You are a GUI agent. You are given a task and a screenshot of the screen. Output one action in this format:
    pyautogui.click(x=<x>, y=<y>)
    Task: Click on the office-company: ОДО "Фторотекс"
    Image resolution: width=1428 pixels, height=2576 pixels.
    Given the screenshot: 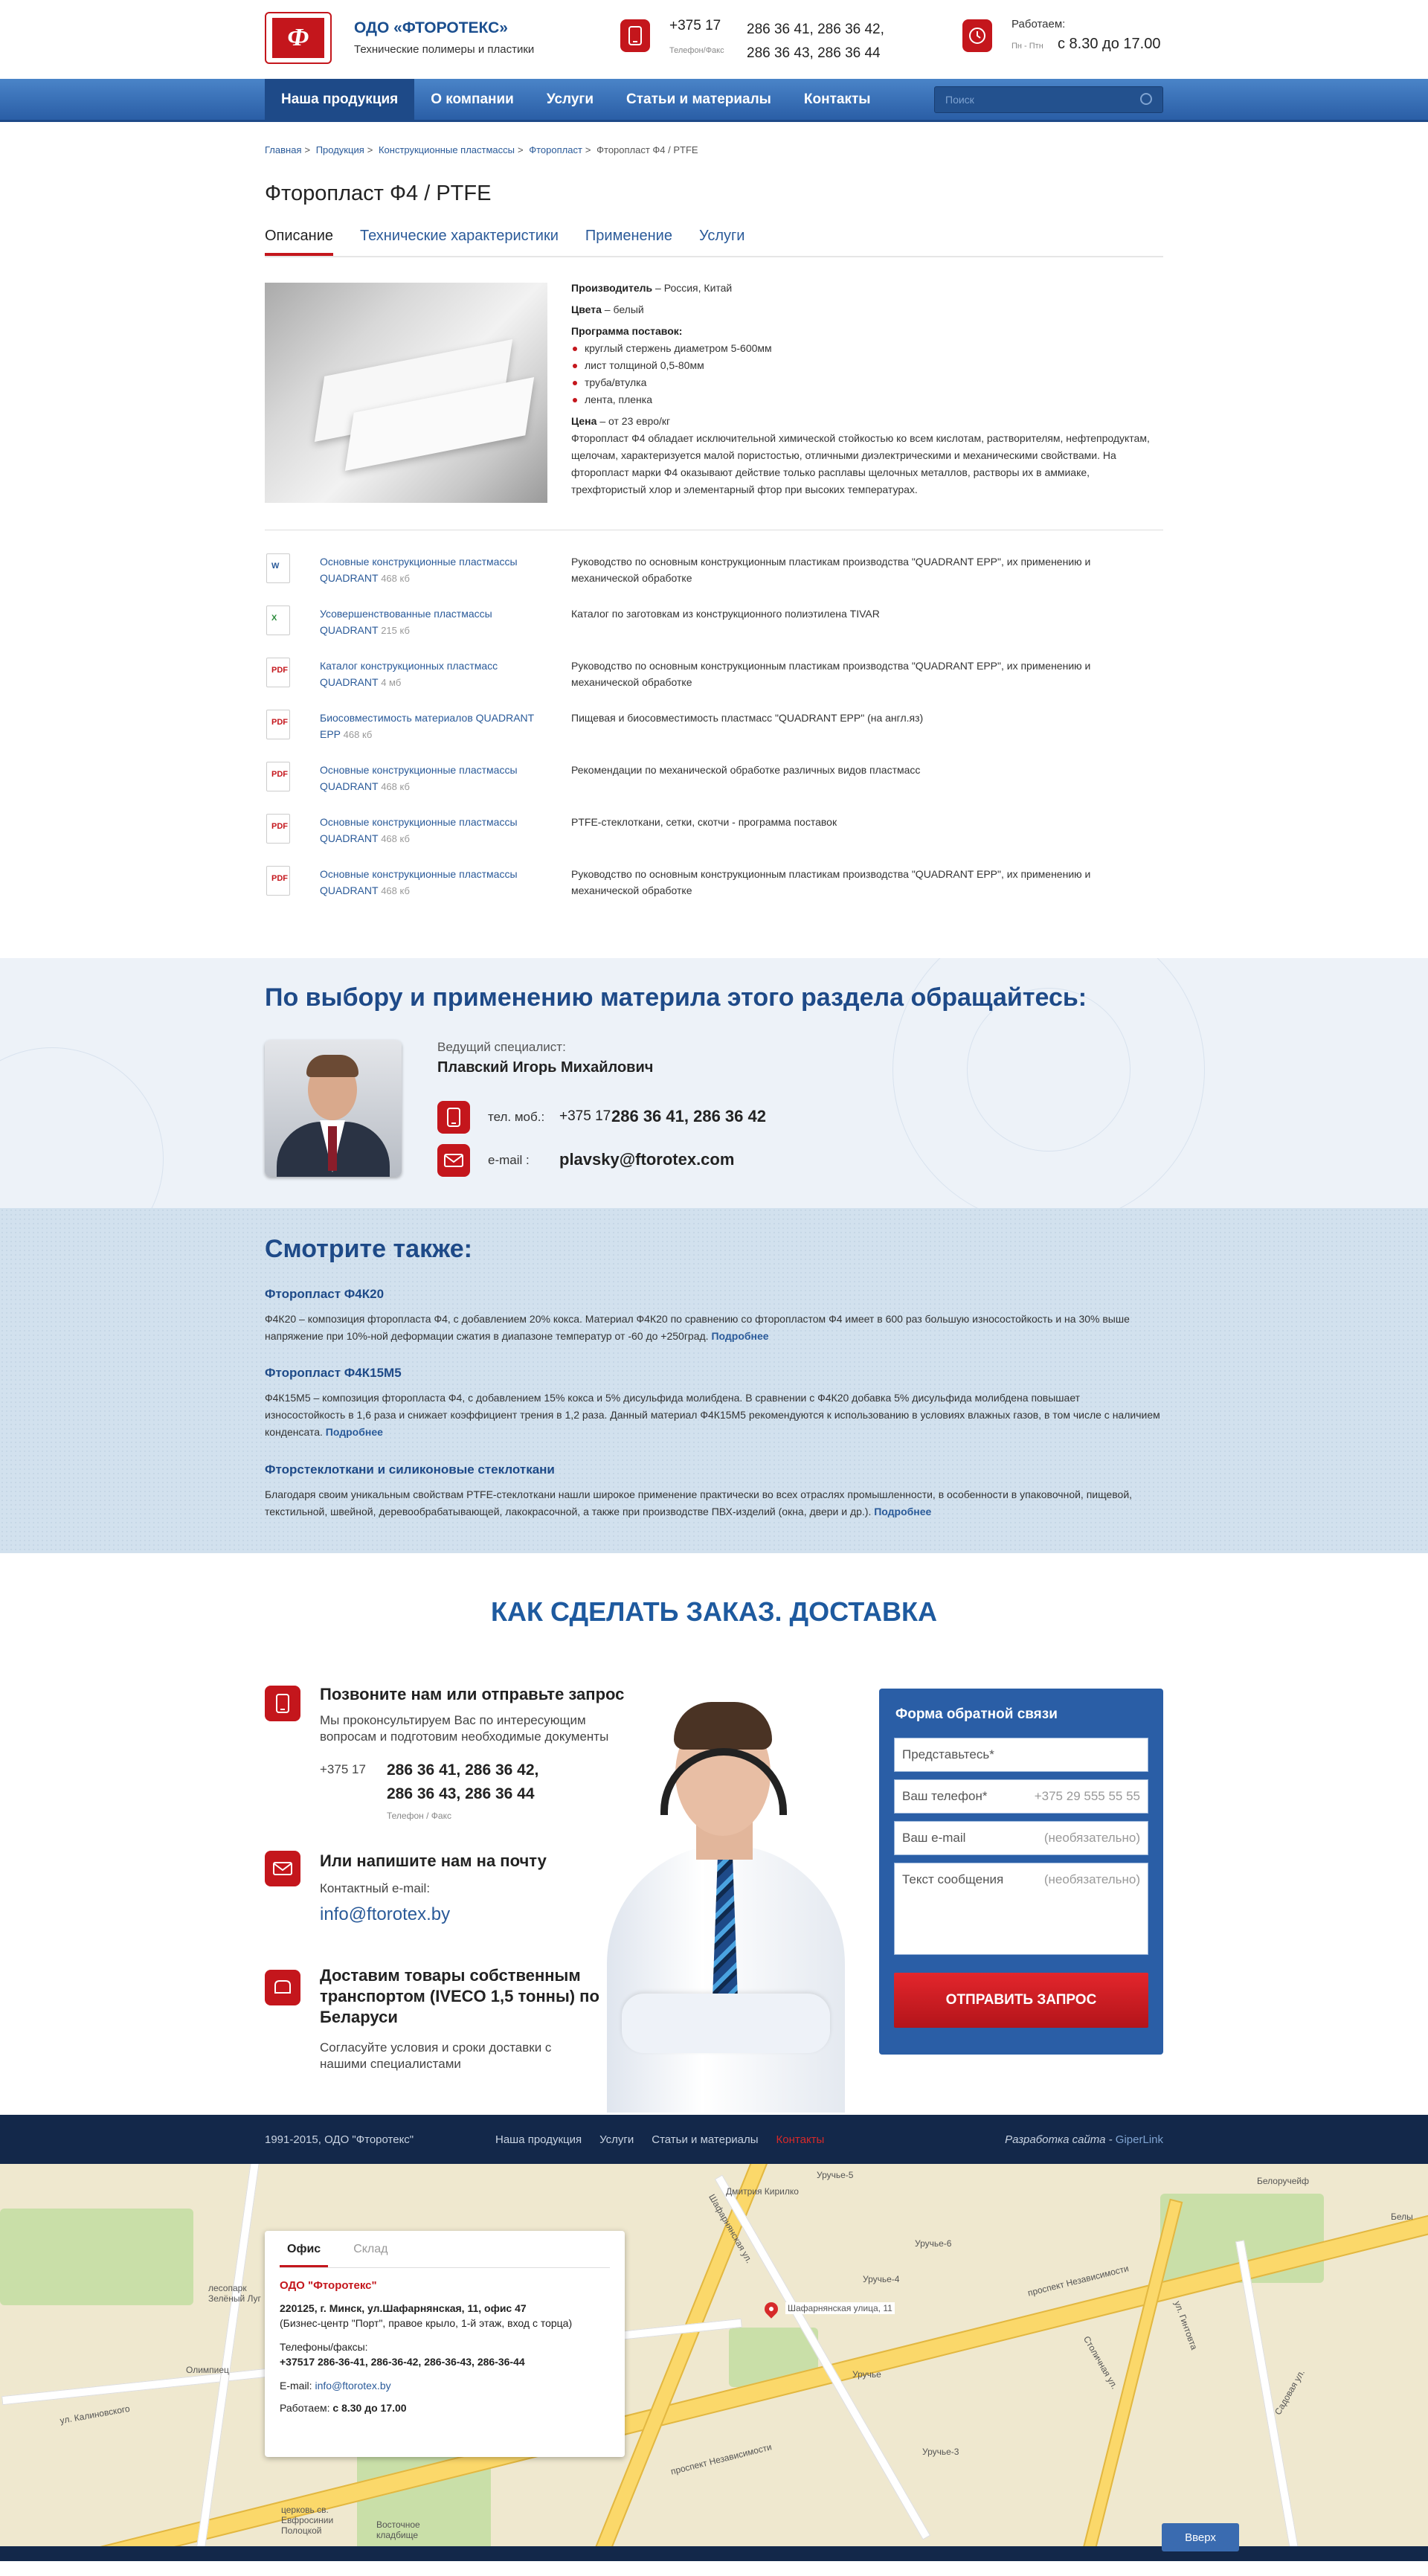 What is the action you would take?
    pyautogui.click(x=328, y=2285)
    